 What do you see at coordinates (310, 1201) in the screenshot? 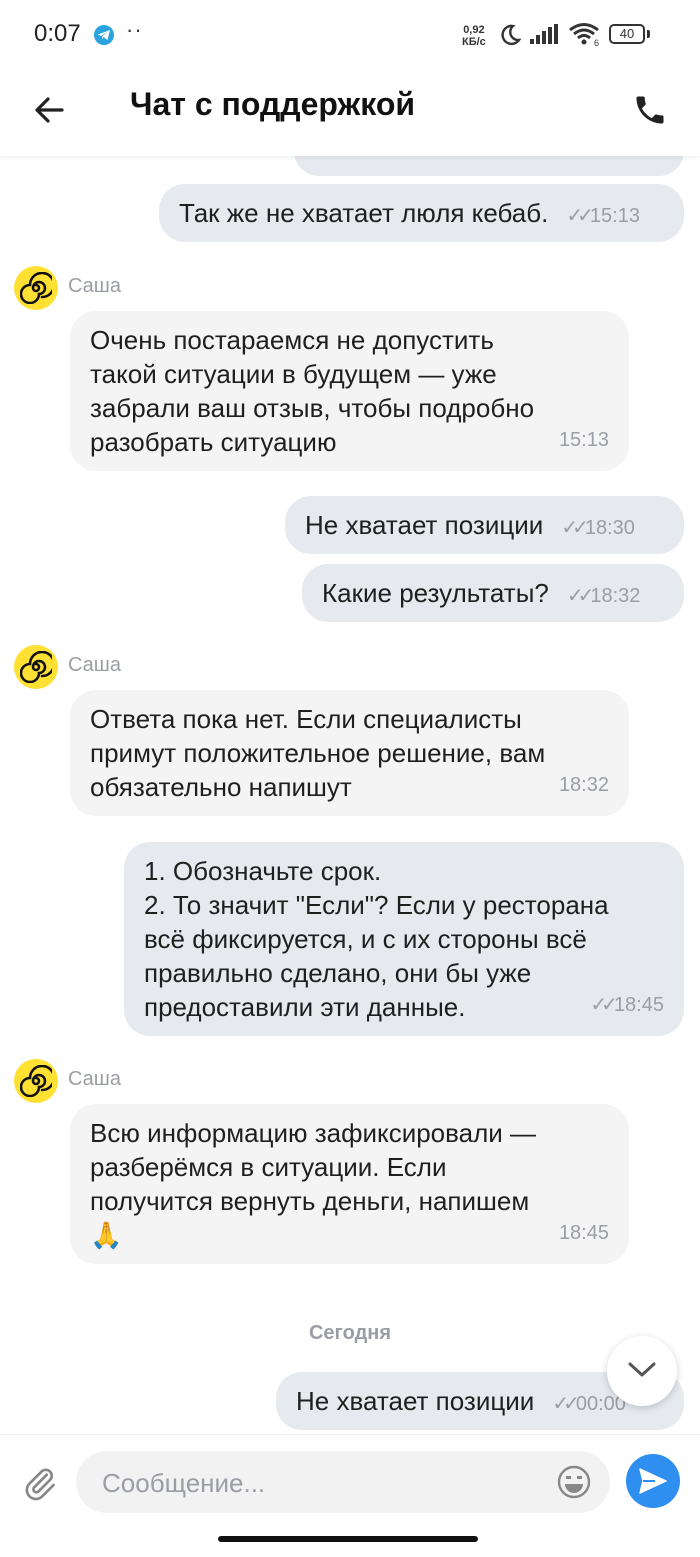
I see `message-line: получится вернуть деньги, напишем` at bounding box center [310, 1201].